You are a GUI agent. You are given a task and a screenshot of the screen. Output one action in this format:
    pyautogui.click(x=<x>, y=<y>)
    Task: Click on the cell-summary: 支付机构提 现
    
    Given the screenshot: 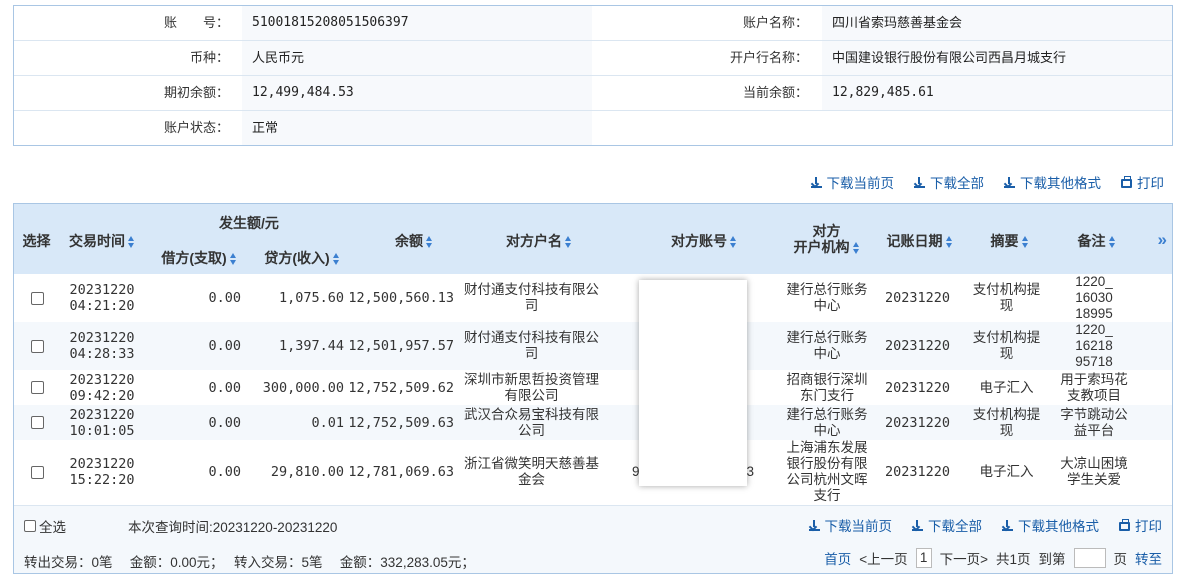 What is the action you would take?
    pyautogui.click(x=1006, y=345)
    